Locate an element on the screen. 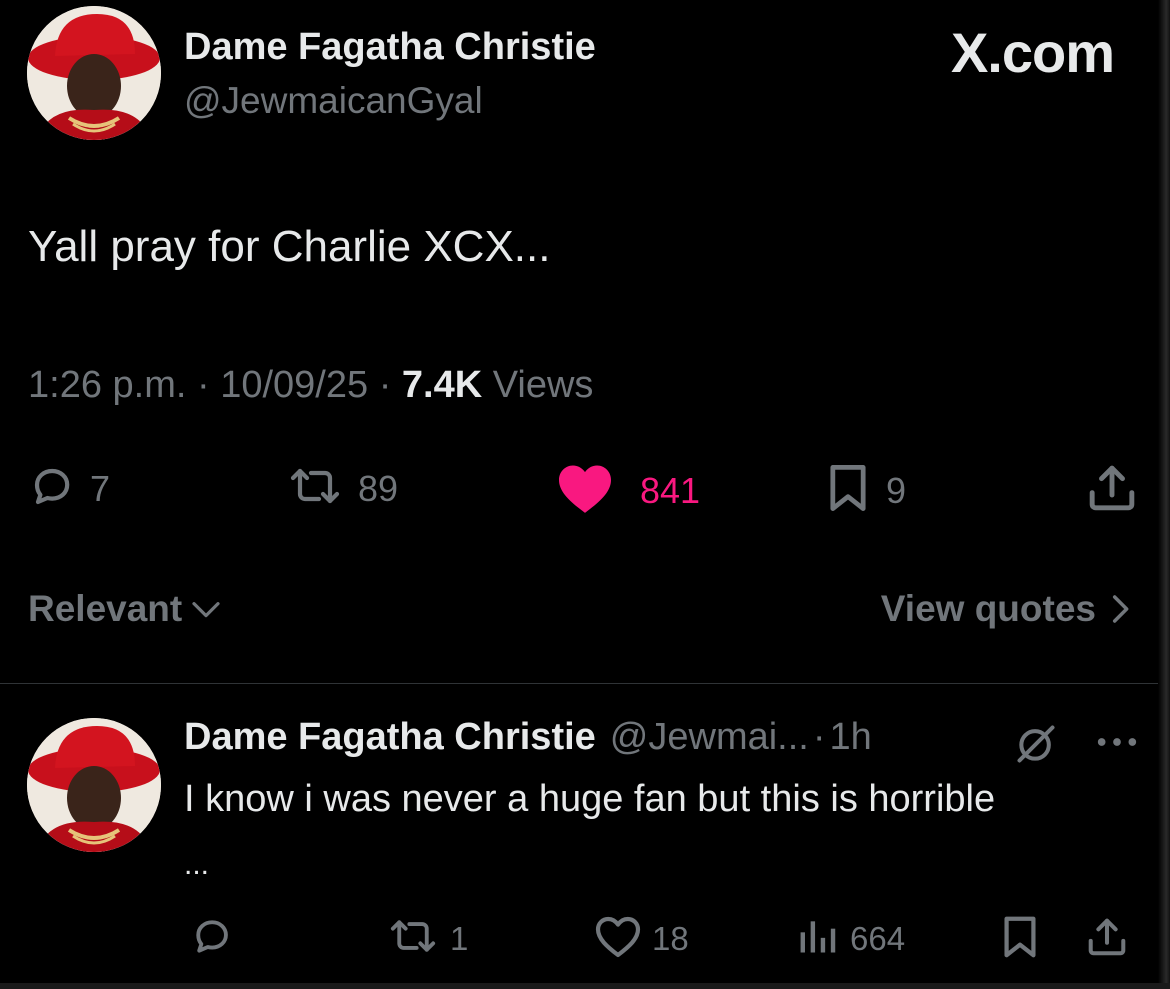 Image resolution: width=1170 pixels, height=989 pixels. reply-header: Dame Fagatha Christie @Jewmai... · 1h is located at coordinates (528, 737).